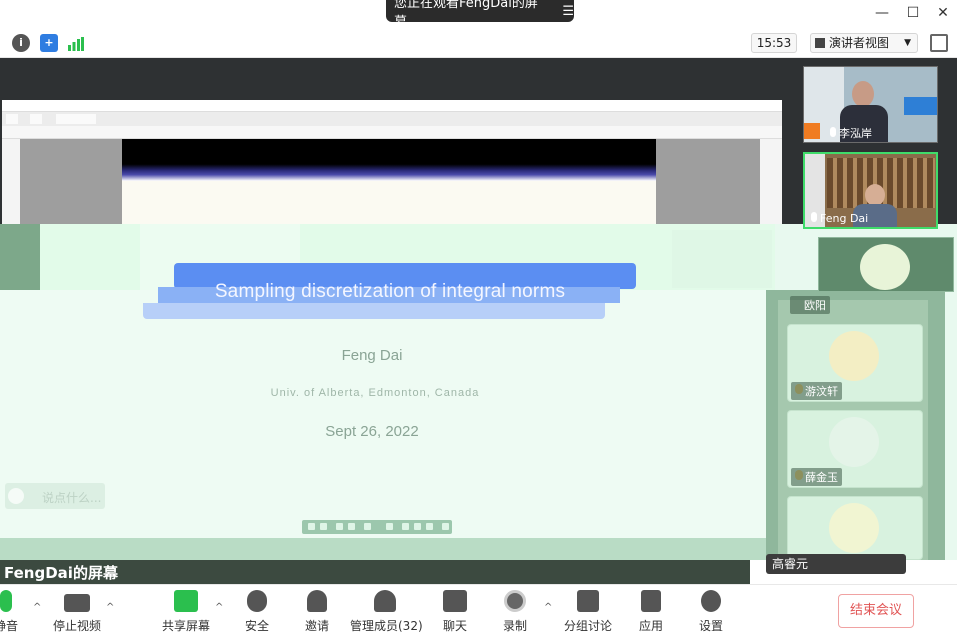 This screenshot has height=636, width=957. Describe the element at coordinates (943, 13) in the screenshot. I see `close-button: ✕` at that location.